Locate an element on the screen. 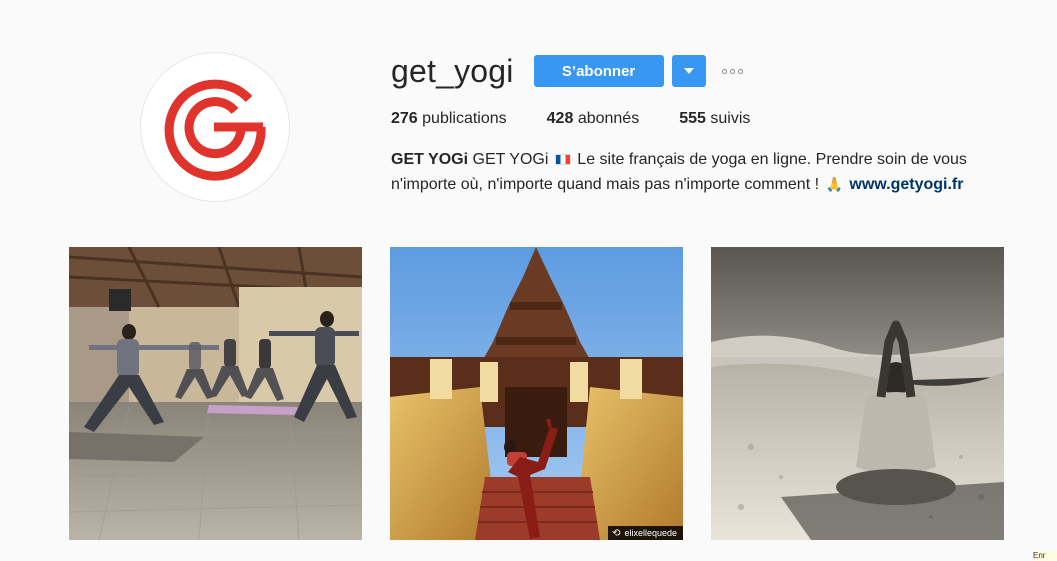 The height and width of the screenshot is (561, 1057). praying-hands-icon: 🙏 is located at coordinates (834, 184).